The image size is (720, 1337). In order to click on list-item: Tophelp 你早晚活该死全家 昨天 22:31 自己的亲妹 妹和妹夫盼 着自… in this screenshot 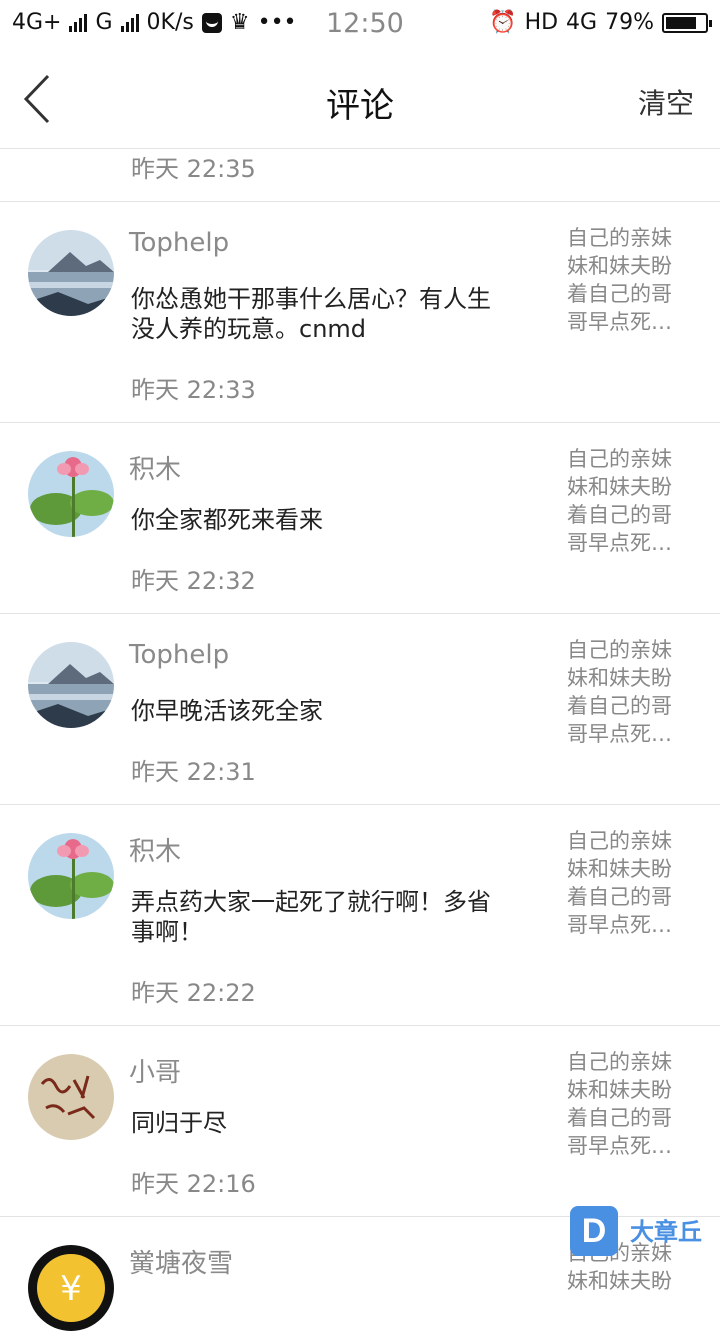, I will do `click(360, 709)`.